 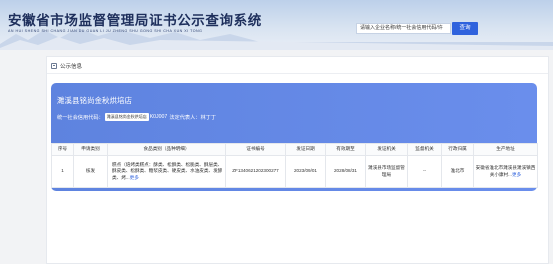 What do you see at coordinates (305, 171) in the screenshot?
I see `cell-issue-date: 2023/09/01` at bounding box center [305, 171].